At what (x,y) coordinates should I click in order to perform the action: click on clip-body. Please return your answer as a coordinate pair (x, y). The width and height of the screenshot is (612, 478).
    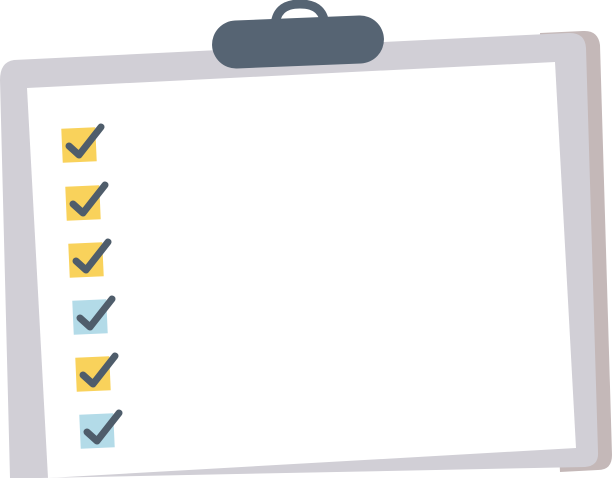
    Looking at the image, I should click on (298, 42).